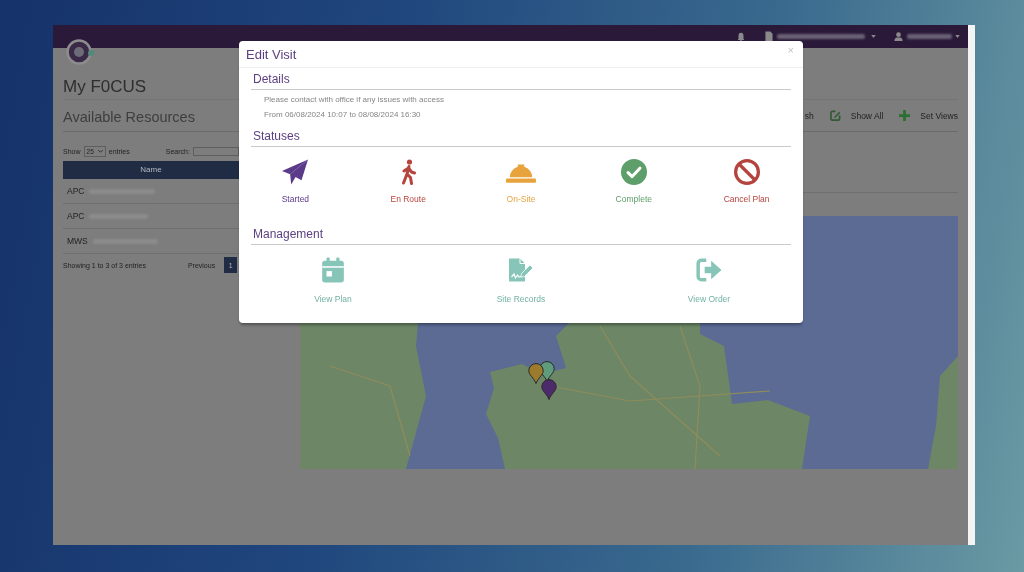  What do you see at coordinates (151, 170) in the screenshot?
I see `column-header: Name` at bounding box center [151, 170].